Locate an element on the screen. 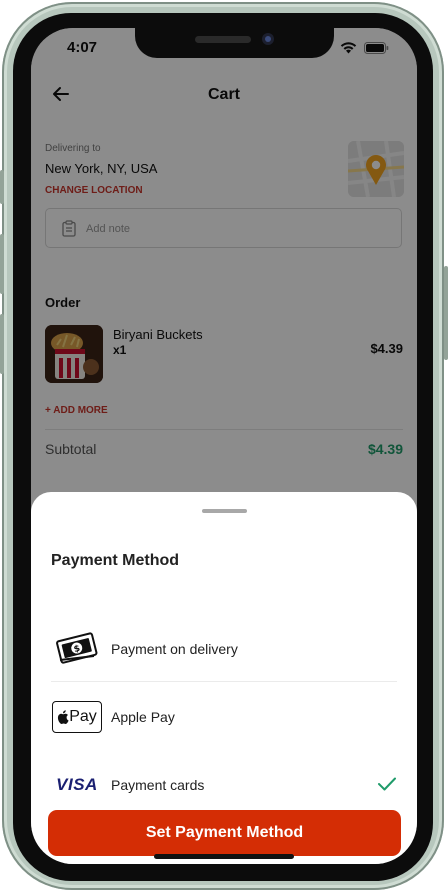  visa-logo: VISA is located at coordinates (77, 784).